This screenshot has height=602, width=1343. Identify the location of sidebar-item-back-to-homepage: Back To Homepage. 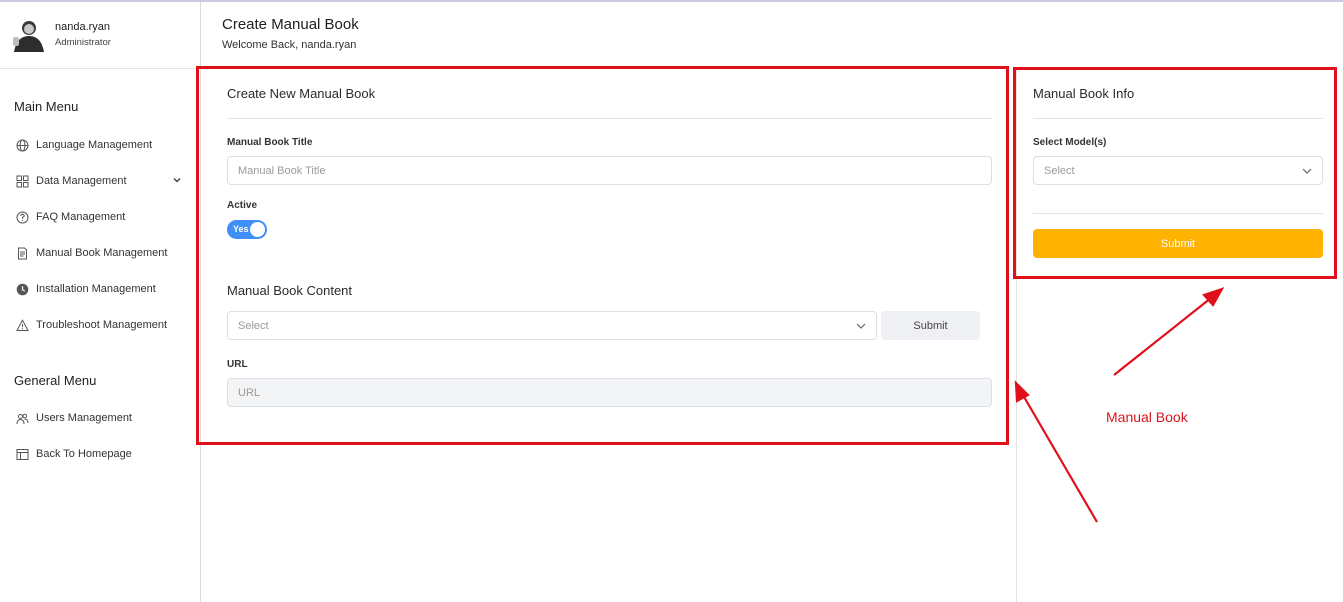
(102, 454).